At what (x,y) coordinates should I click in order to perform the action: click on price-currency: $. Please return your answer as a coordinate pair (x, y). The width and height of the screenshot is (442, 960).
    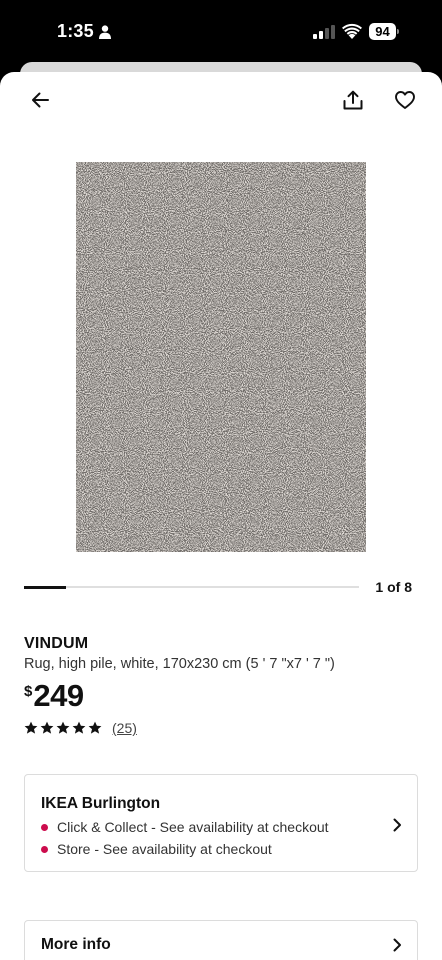
    Looking at the image, I should click on (28, 691).